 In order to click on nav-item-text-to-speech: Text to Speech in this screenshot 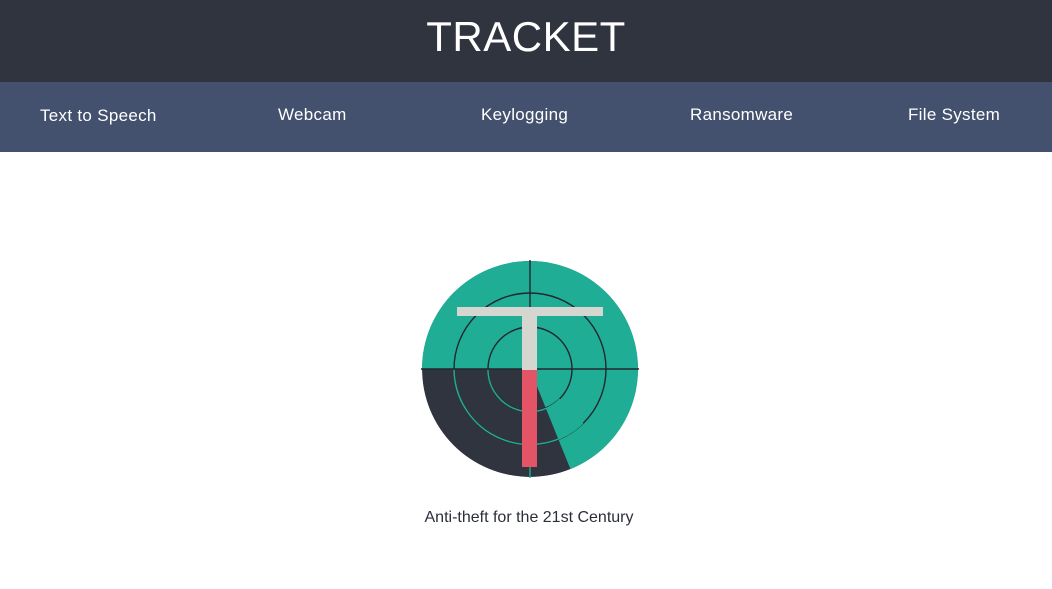, I will do `click(98, 116)`.